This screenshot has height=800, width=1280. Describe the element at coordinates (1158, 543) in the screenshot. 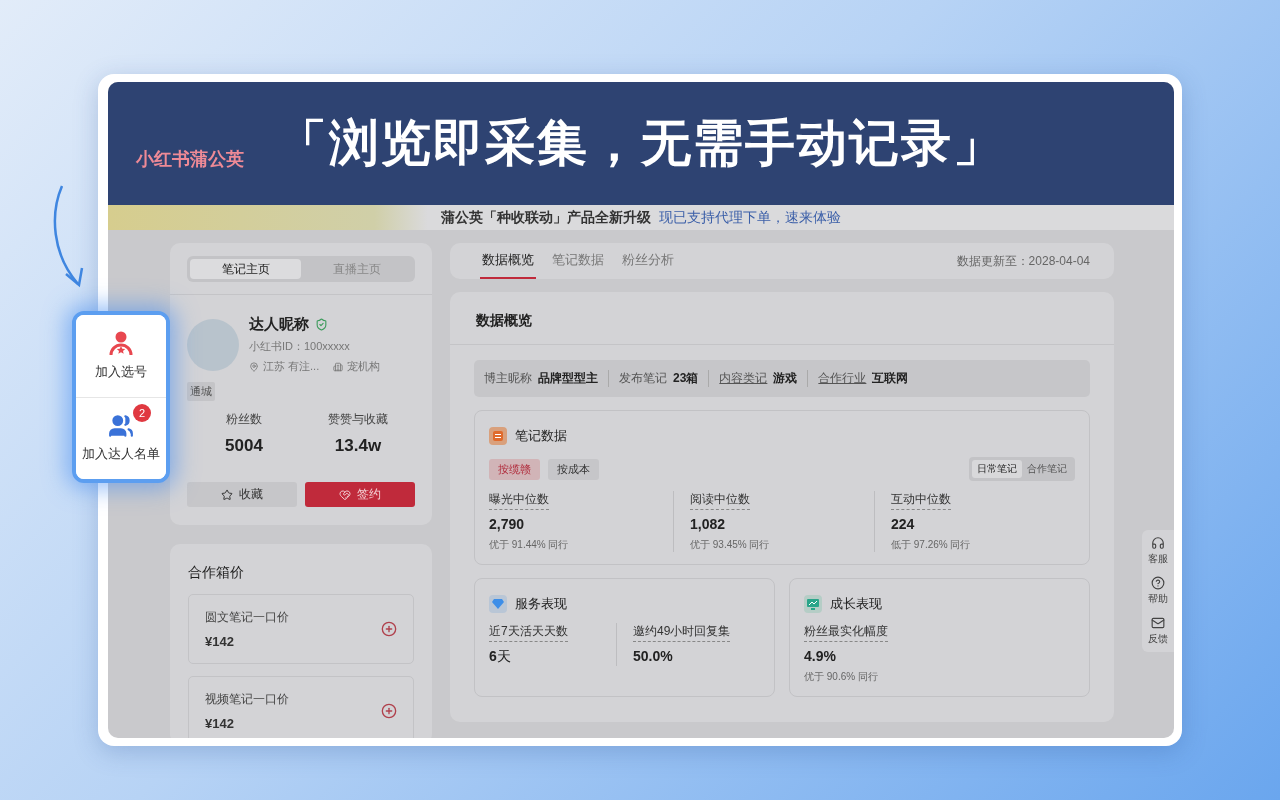

I see `headset-icon` at that location.